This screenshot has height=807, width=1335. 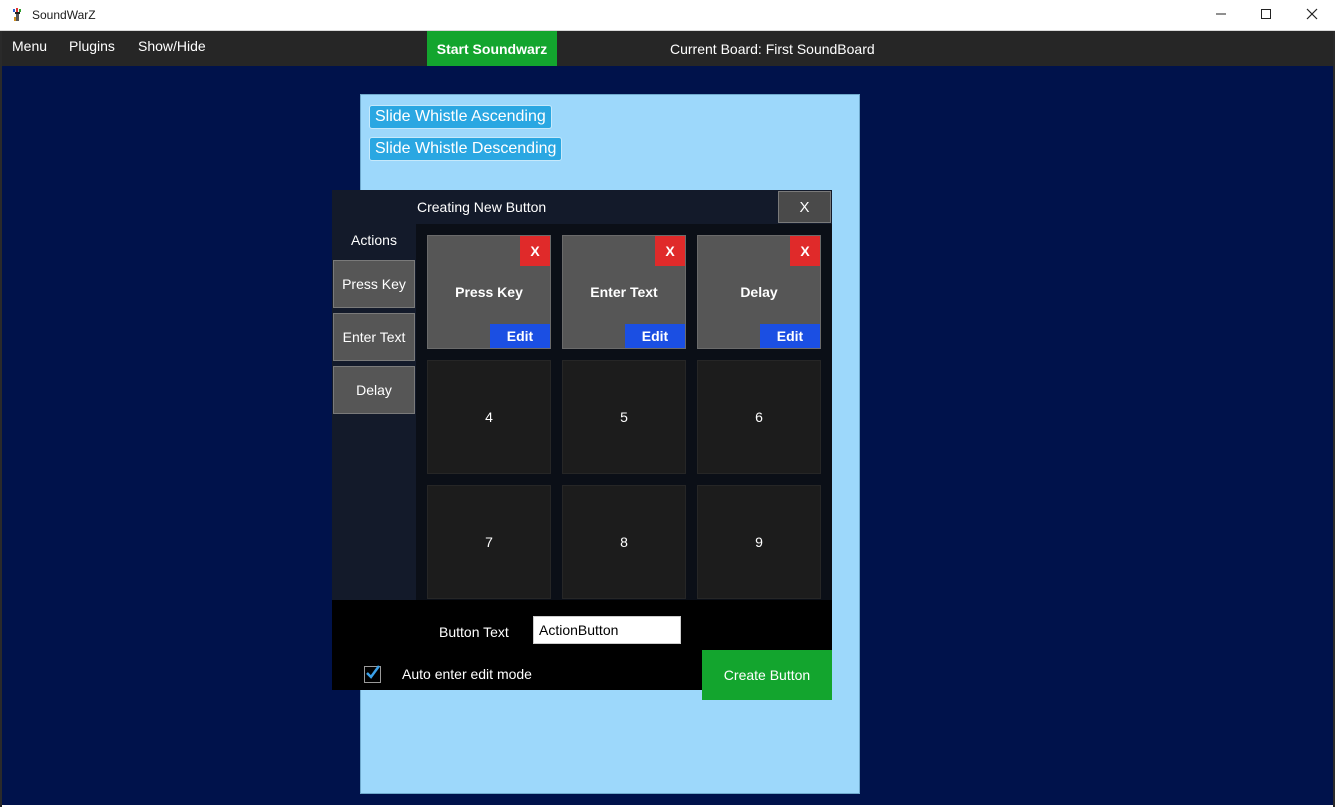 I want to click on create-button-button: Create Button, so click(x=767, y=675).